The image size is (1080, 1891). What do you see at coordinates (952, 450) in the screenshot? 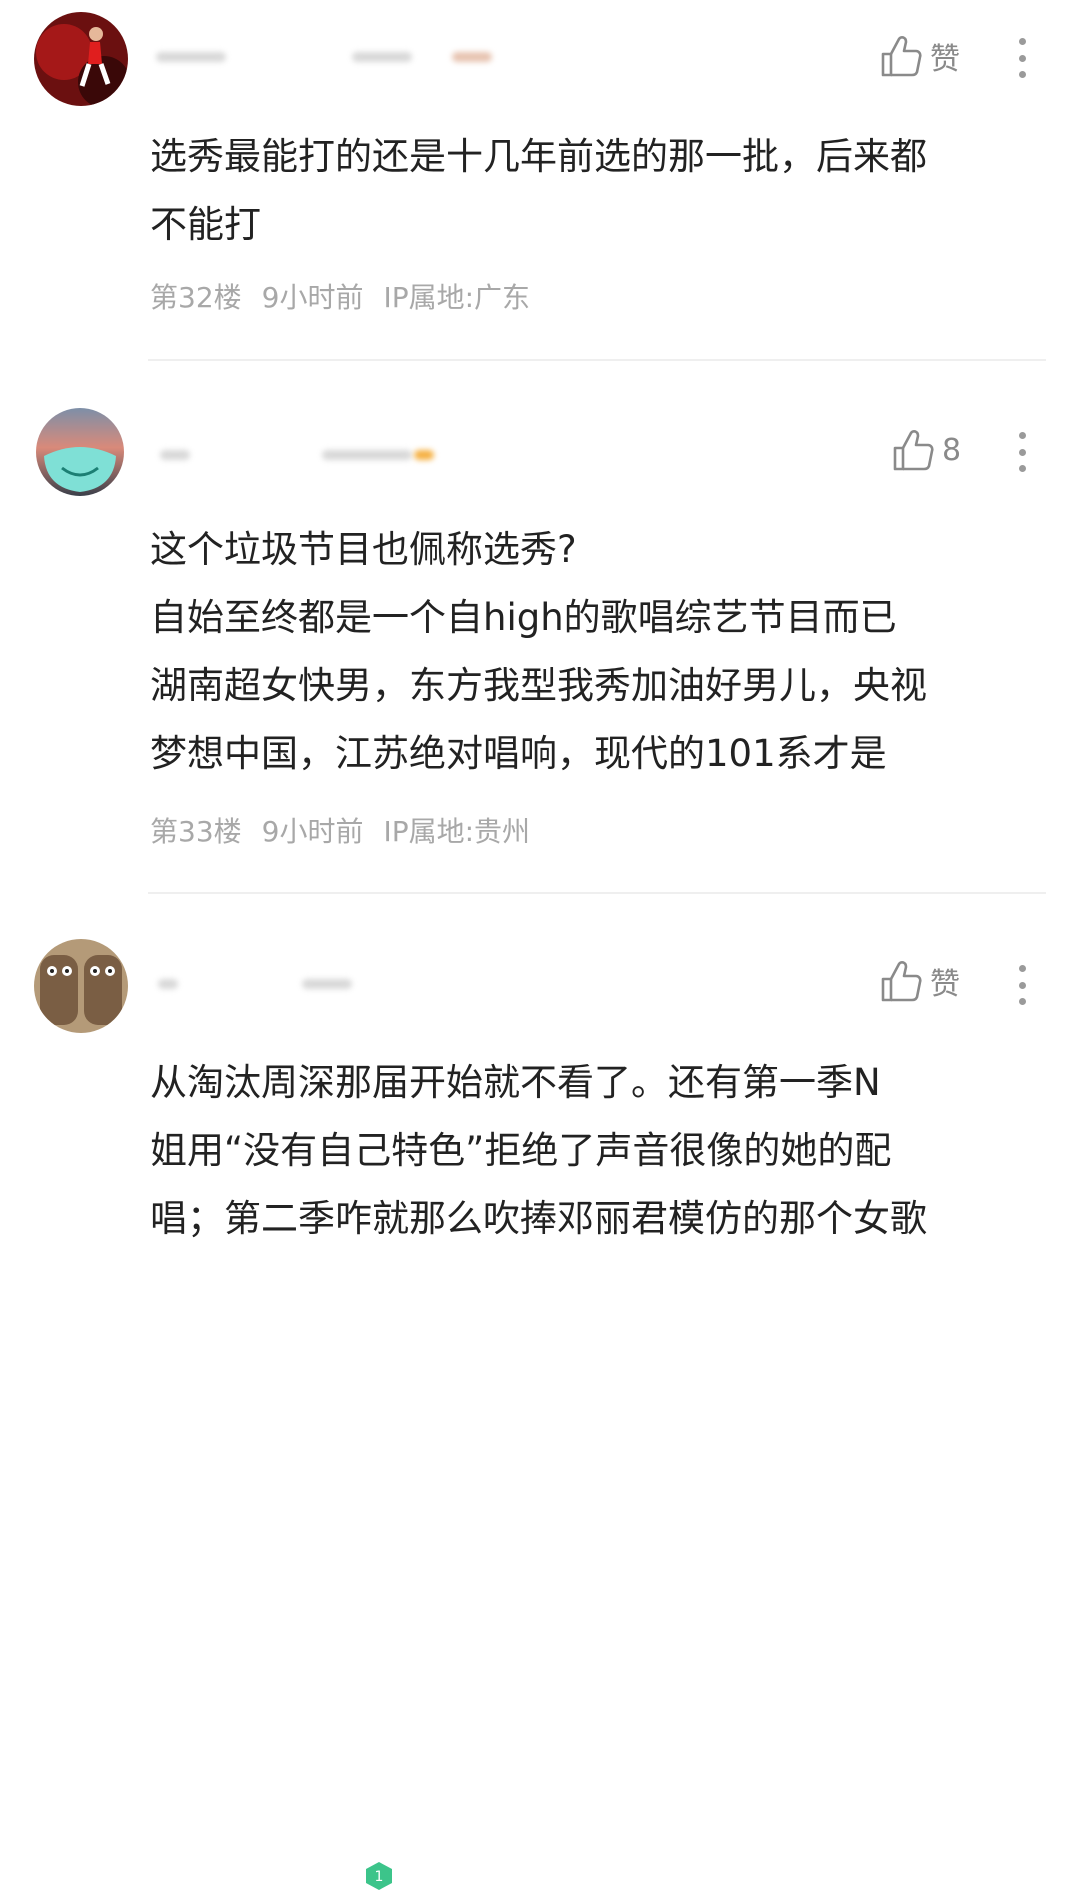
I see `like-count: 8` at bounding box center [952, 450].